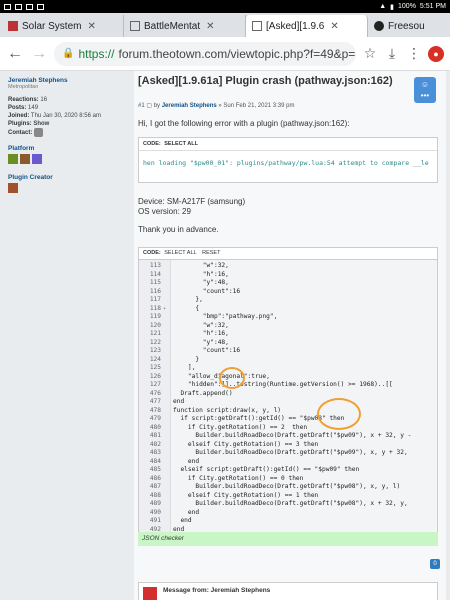 The height and width of the screenshot is (600, 450). I want to click on posts-row: Posts: 149, so click(23, 108).